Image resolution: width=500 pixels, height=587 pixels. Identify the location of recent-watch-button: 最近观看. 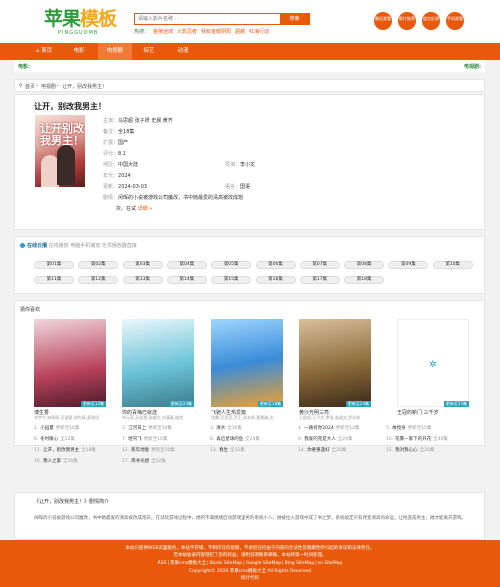
(383, 21).